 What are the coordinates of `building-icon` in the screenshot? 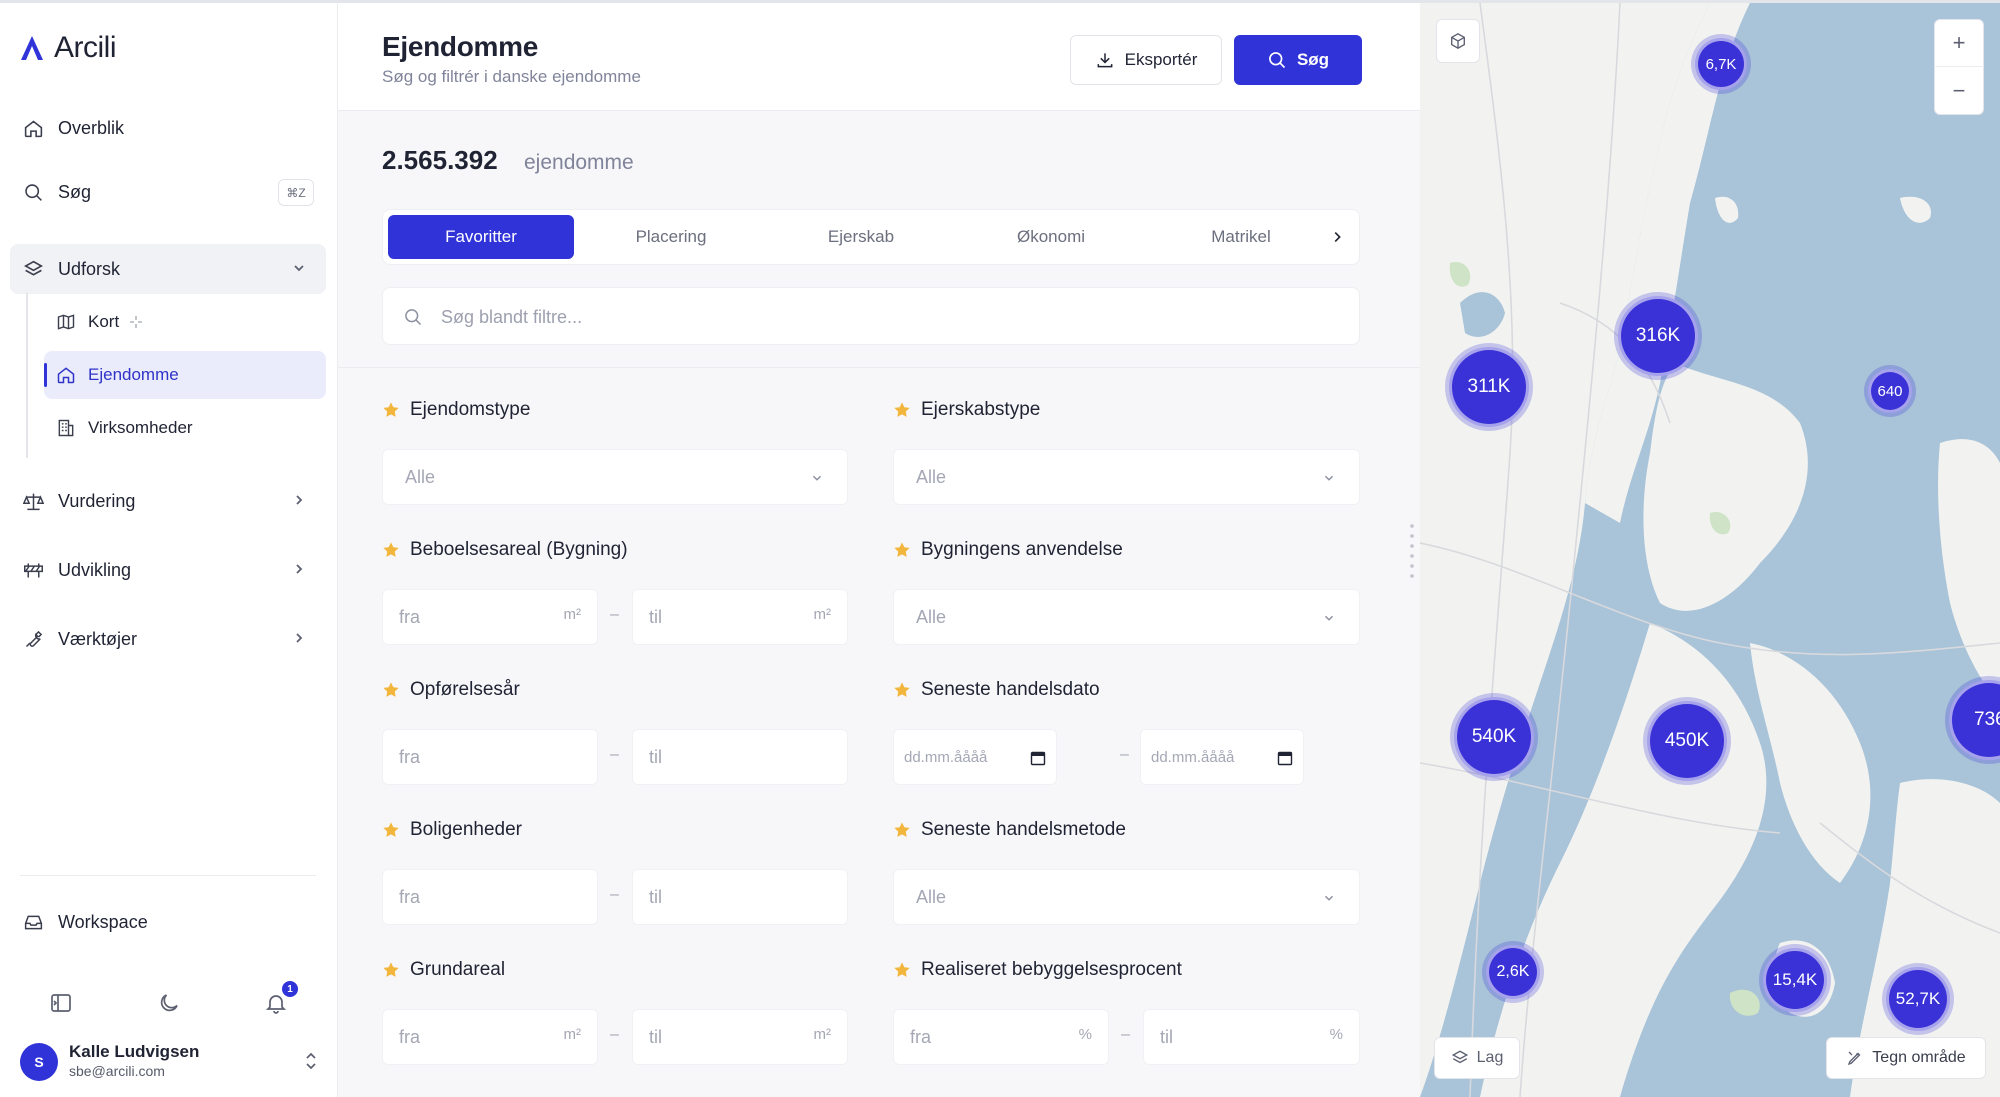 It's located at (66, 428).